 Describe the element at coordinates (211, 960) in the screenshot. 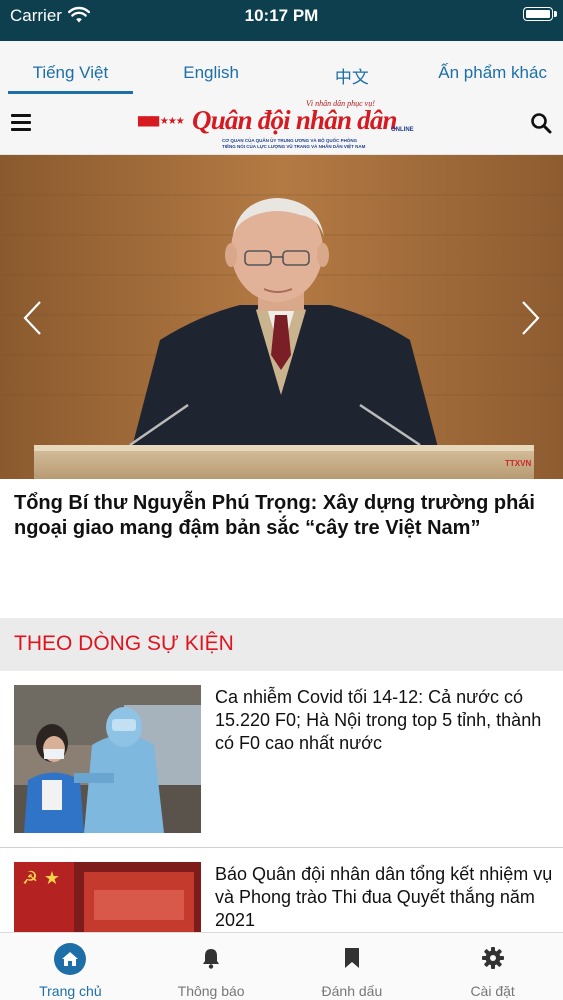

I see `bell-icon` at that location.